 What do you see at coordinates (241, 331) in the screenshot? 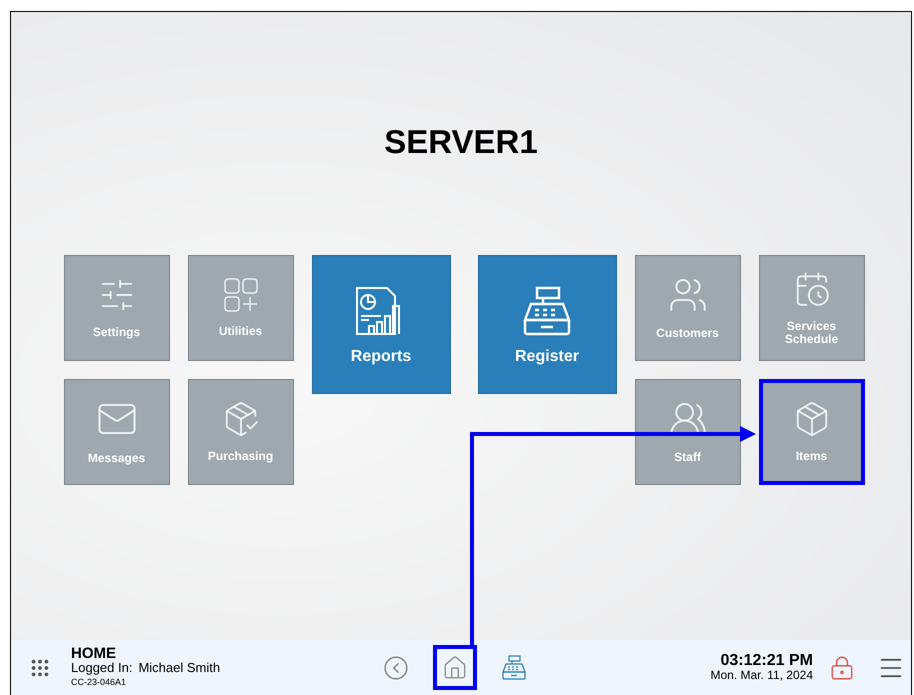
I see `tile-label: Utilities` at bounding box center [241, 331].